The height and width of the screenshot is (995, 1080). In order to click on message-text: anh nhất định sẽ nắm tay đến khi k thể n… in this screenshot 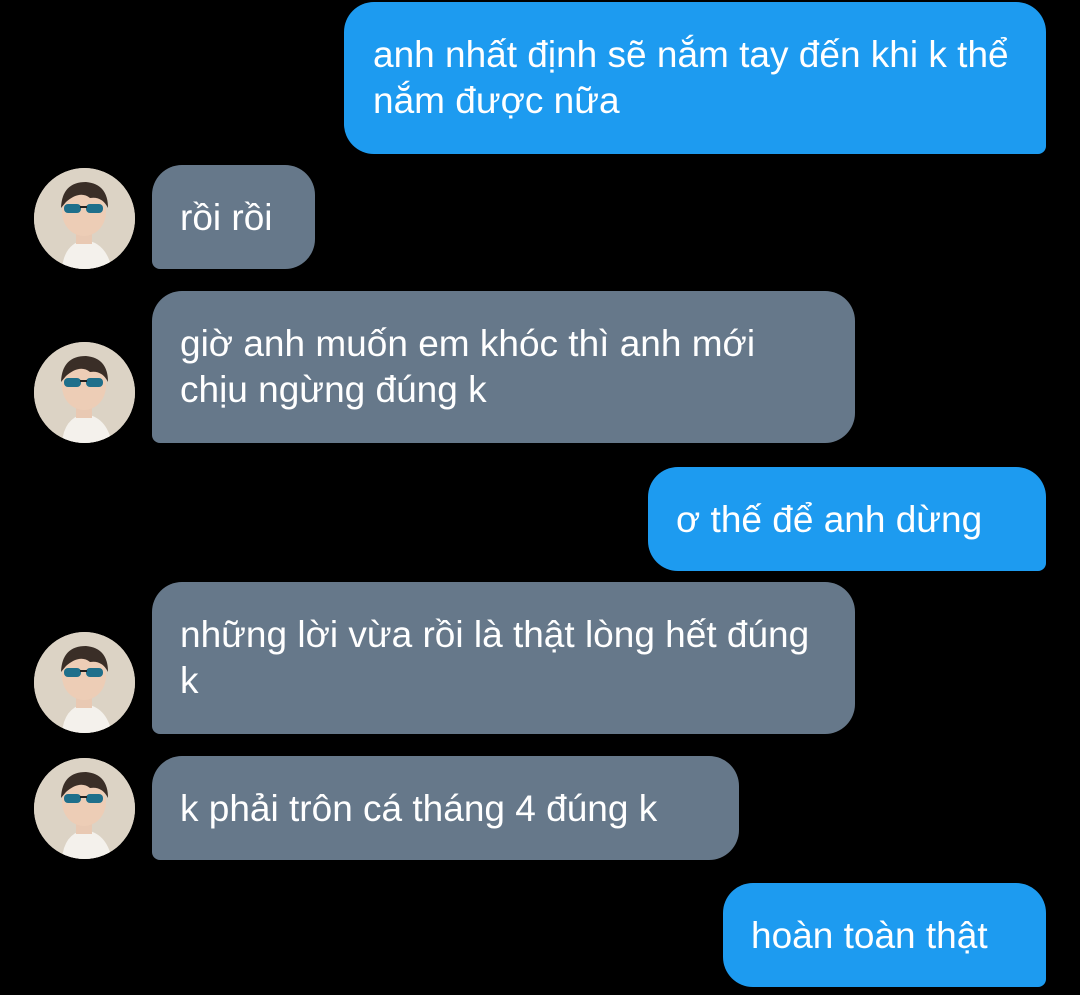, I will do `click(691, 77)`.